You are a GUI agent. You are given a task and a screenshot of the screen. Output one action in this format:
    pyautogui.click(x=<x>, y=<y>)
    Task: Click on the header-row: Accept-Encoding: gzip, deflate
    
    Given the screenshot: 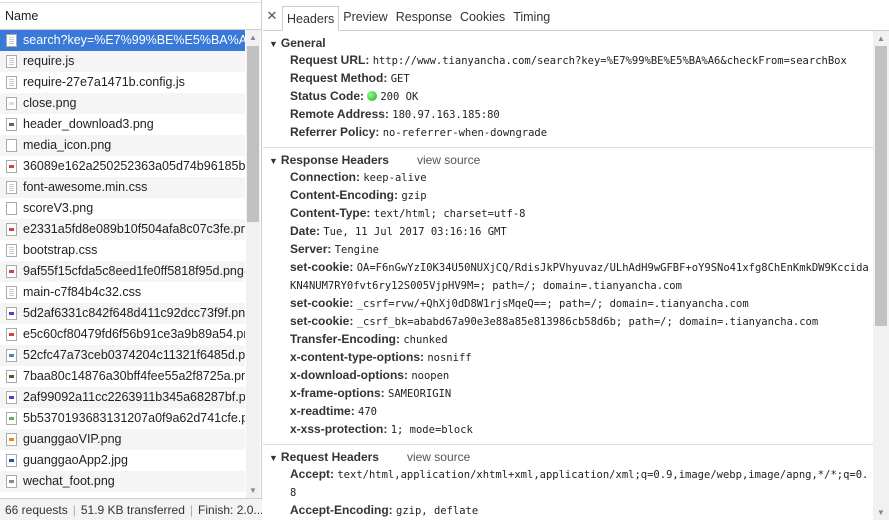 What is the action you would take?
    pyautogui.click(x=568, y=511)
    